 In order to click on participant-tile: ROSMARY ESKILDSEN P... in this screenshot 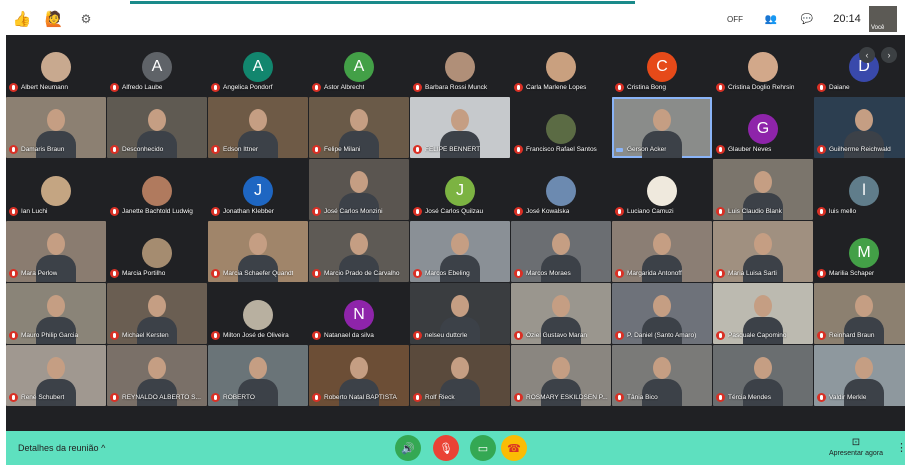, I will do `click(561, 375)`.